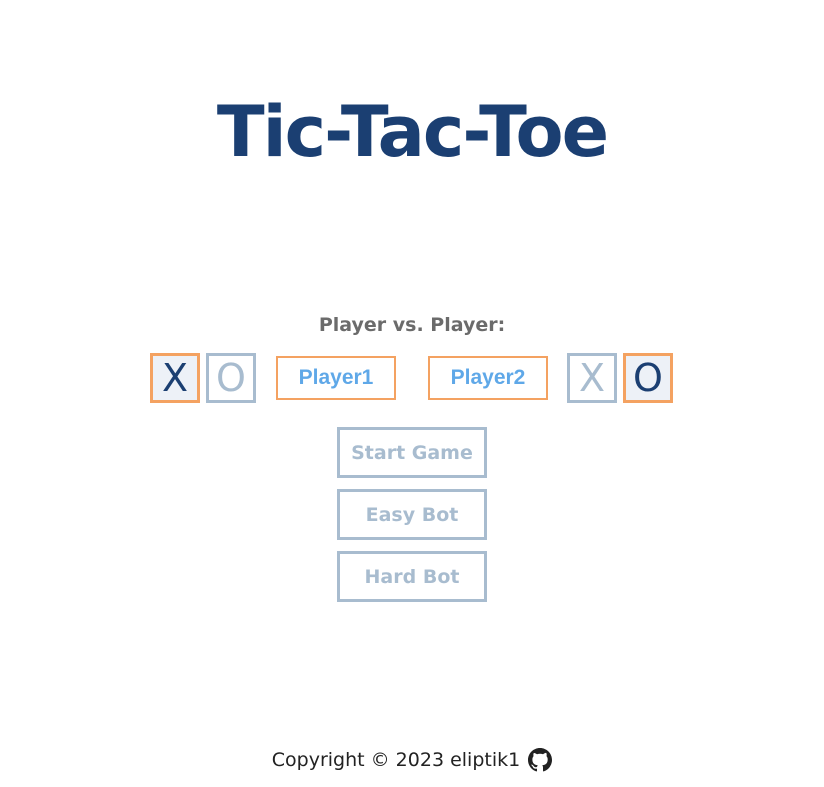 The image size is (824, 787). I want to click on player2-mark-o-button: O, so click(648, 378).